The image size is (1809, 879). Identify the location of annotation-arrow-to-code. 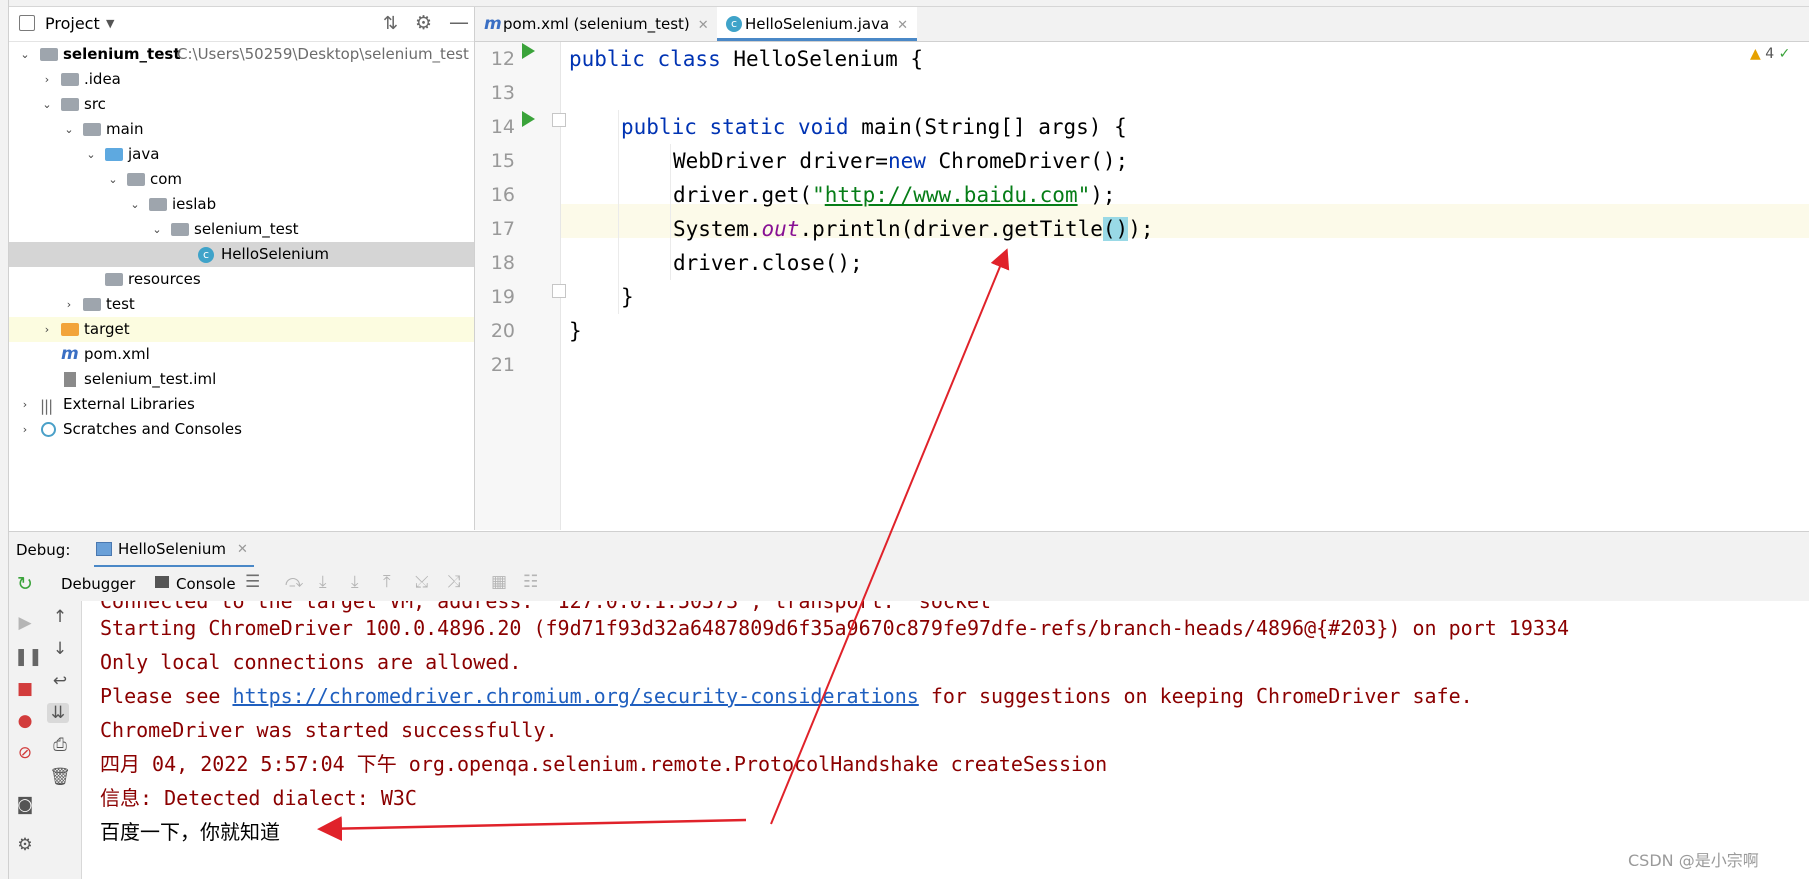
(890, 536).